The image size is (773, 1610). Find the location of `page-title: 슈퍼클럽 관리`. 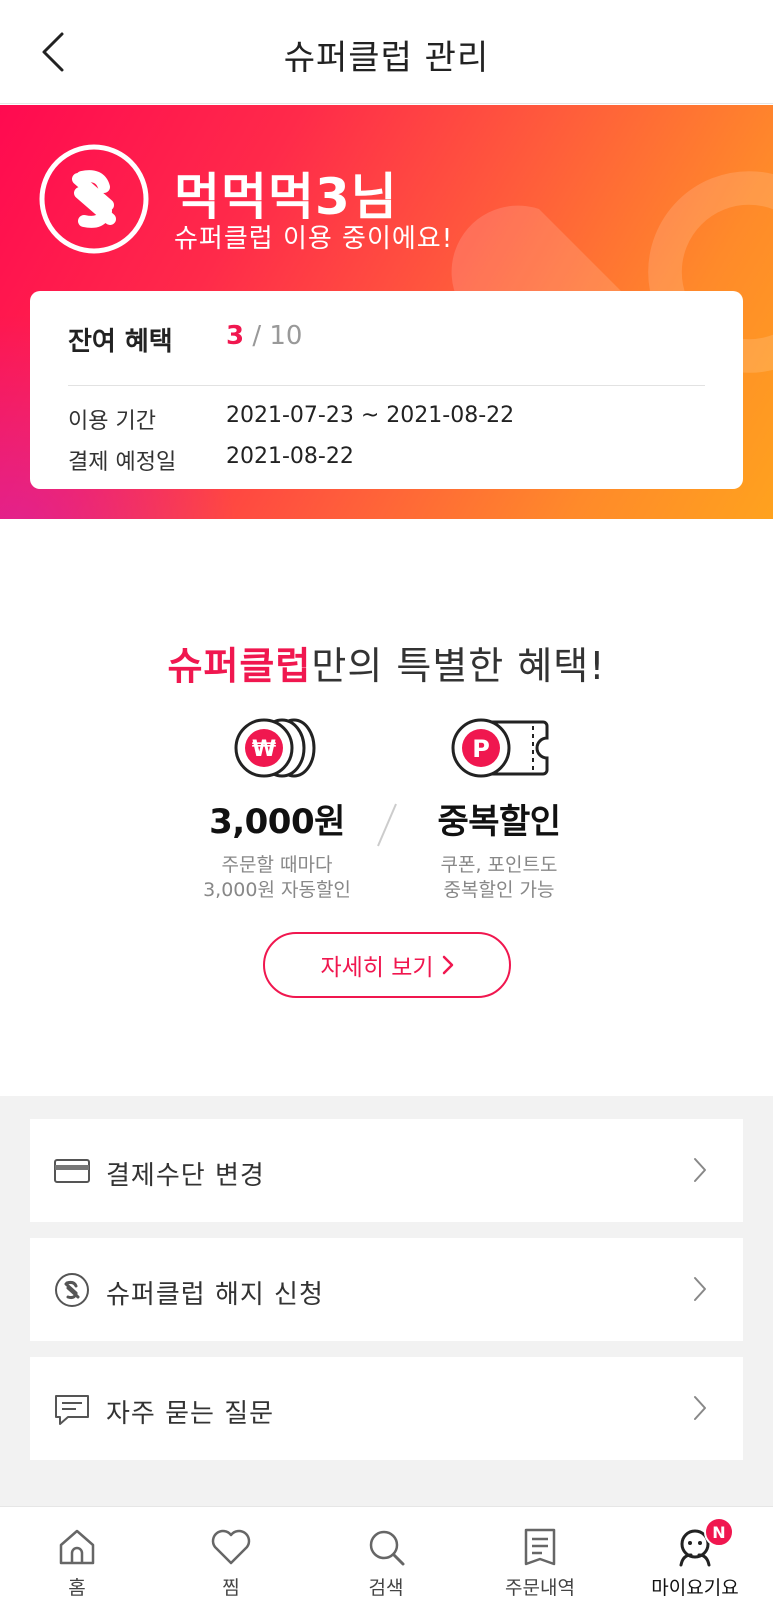

page-title: 슈퍼클럽 관리 is located at coordinates (386, 58).